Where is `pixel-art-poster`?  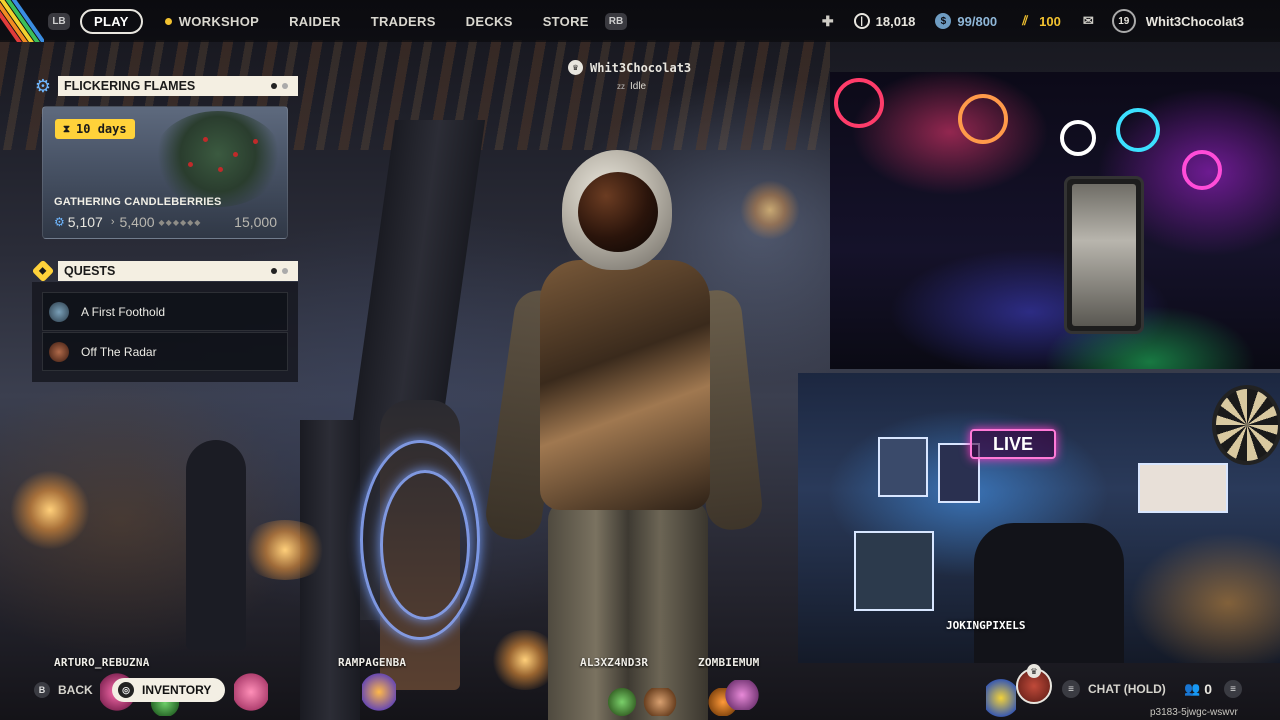
pixel-art-poster is located at coordinates (894, 571).